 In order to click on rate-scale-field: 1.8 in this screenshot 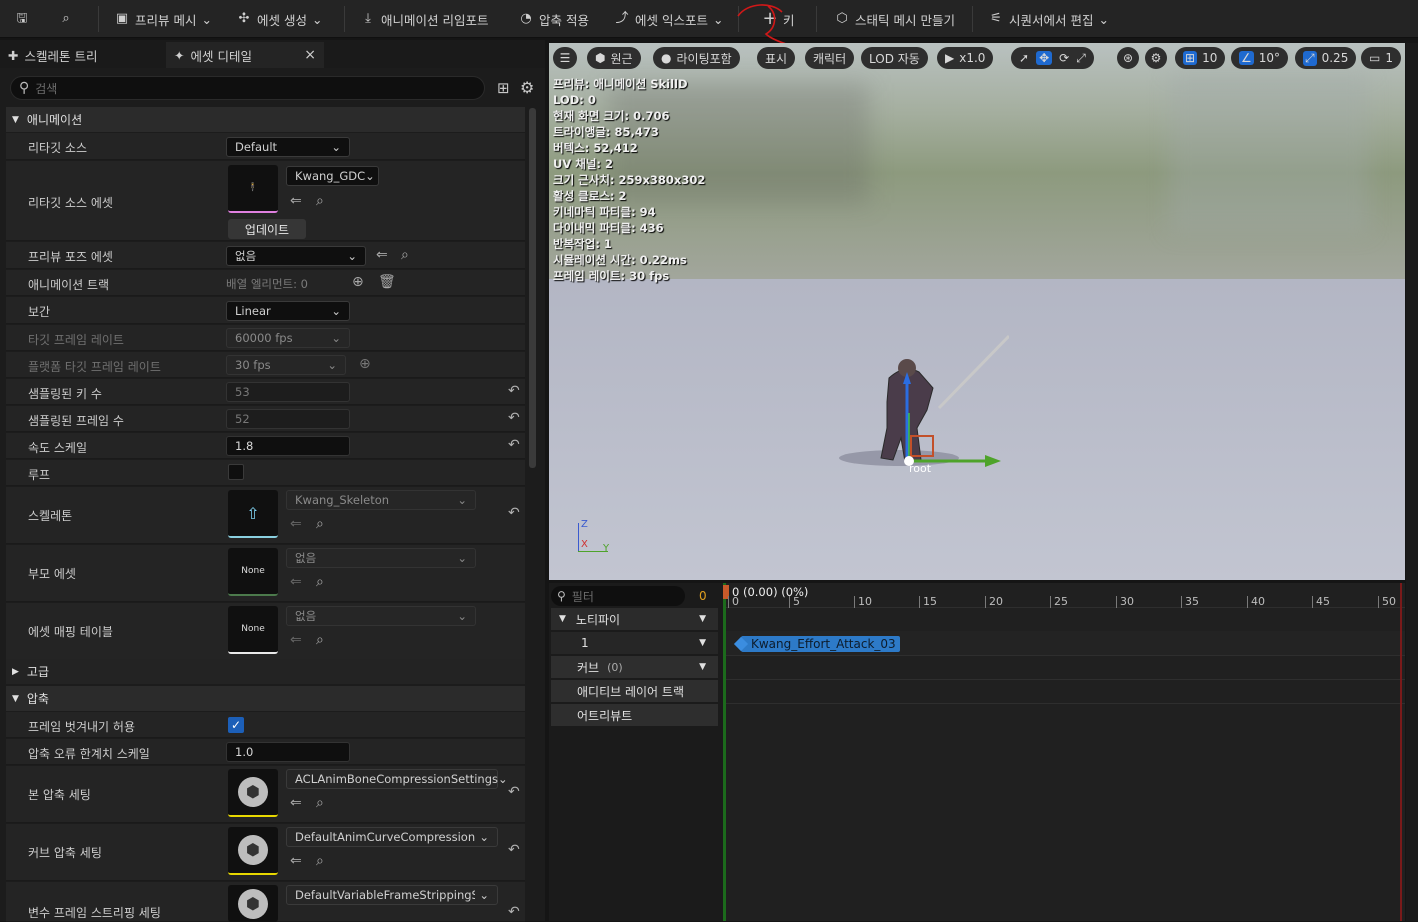, I will do `click(288, 446)`.